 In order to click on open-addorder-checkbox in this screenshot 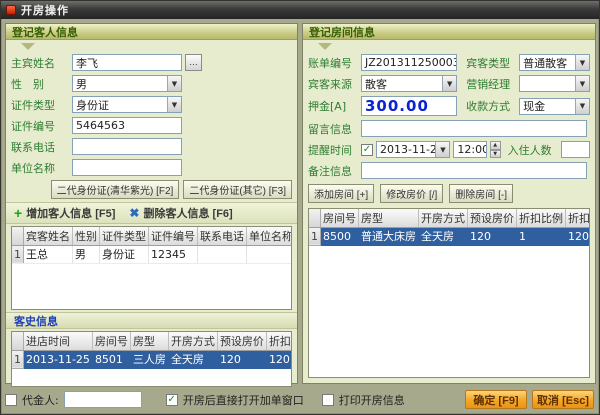, I will do `click(171, 399)`.